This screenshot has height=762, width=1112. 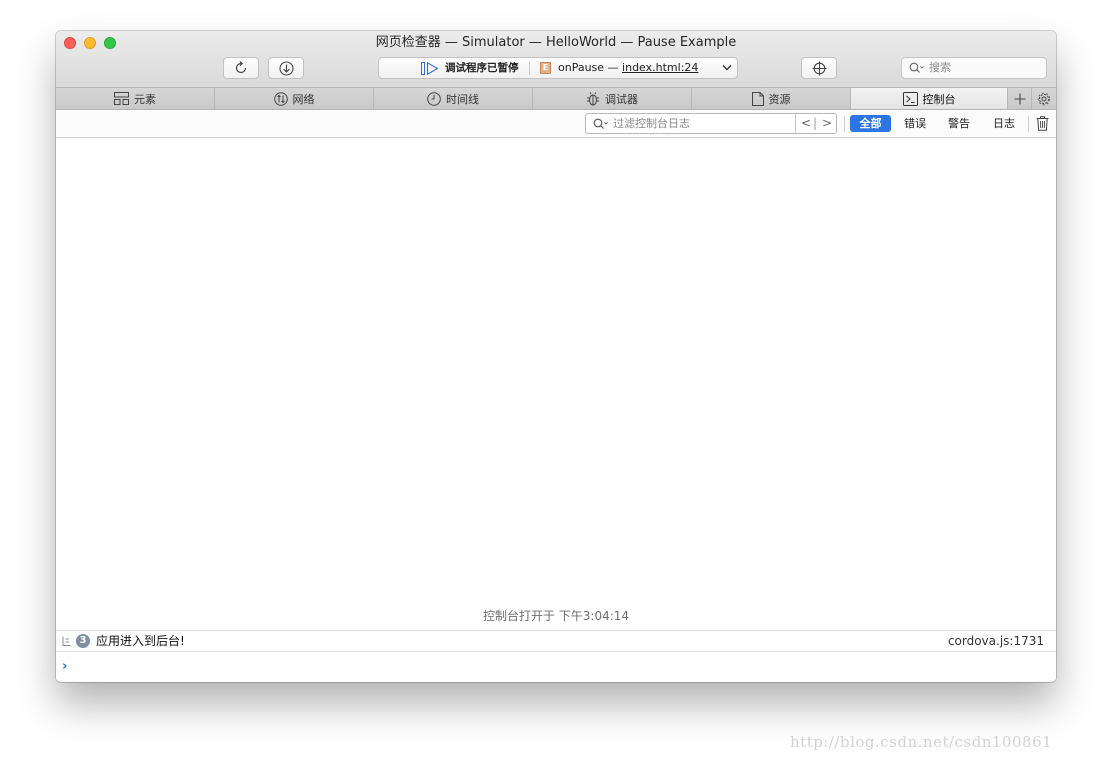 I want to click on reload-icon, so click(x=241, y=67).